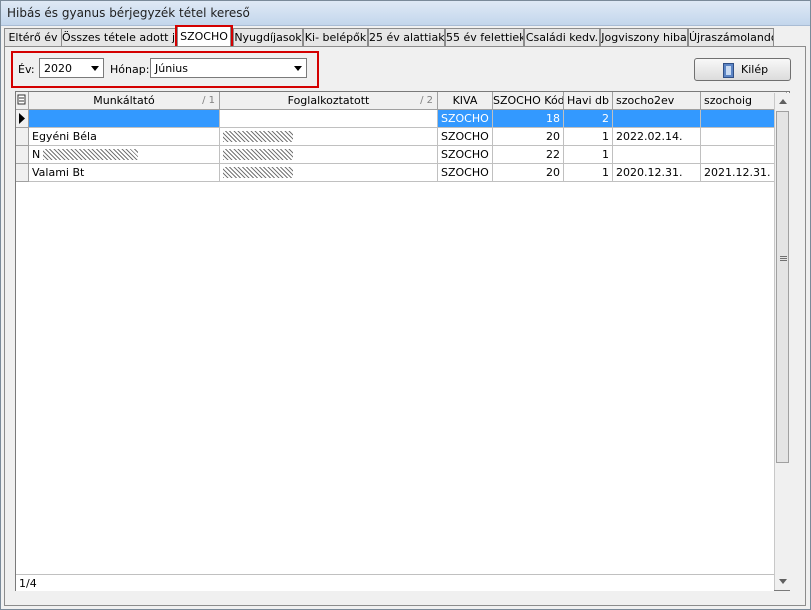  I want to click on tab-ki-belepok: Ki- belépők, so click(335, 37).